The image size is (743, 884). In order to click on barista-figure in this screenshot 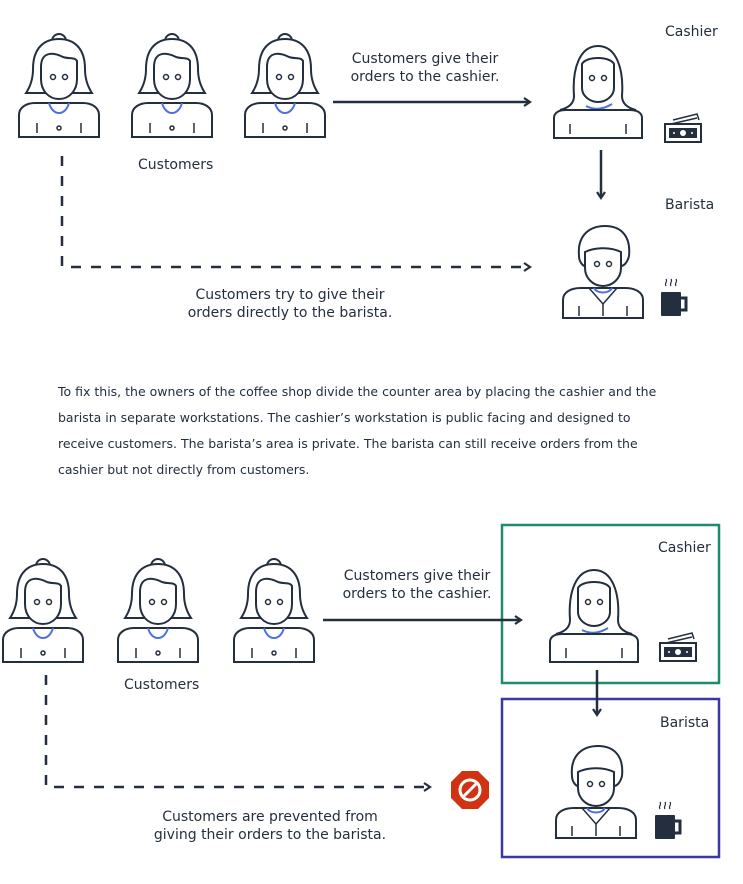, I will do `click(603, 272)`.